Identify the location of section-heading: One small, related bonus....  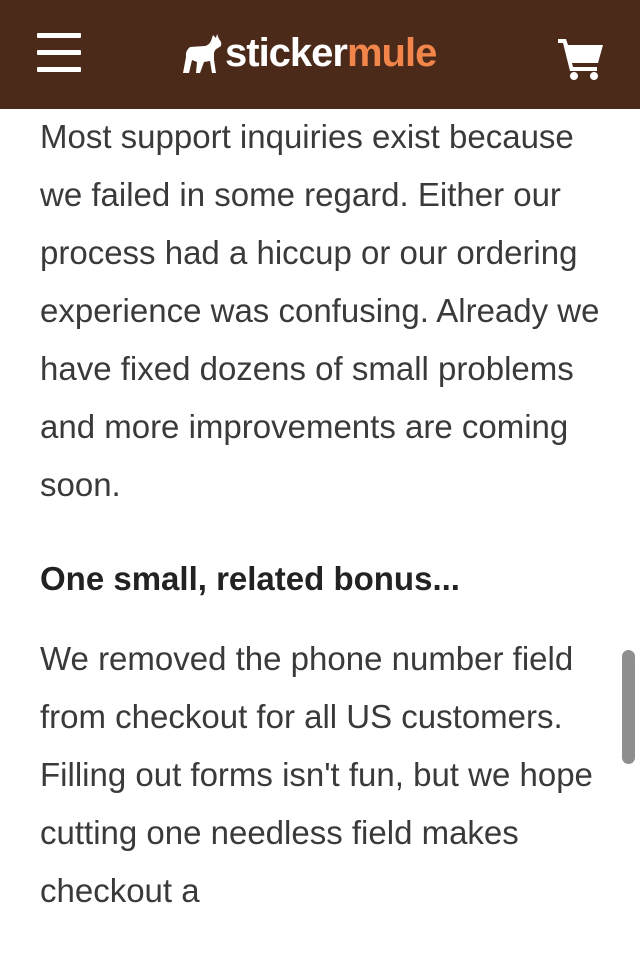
(250, 578).